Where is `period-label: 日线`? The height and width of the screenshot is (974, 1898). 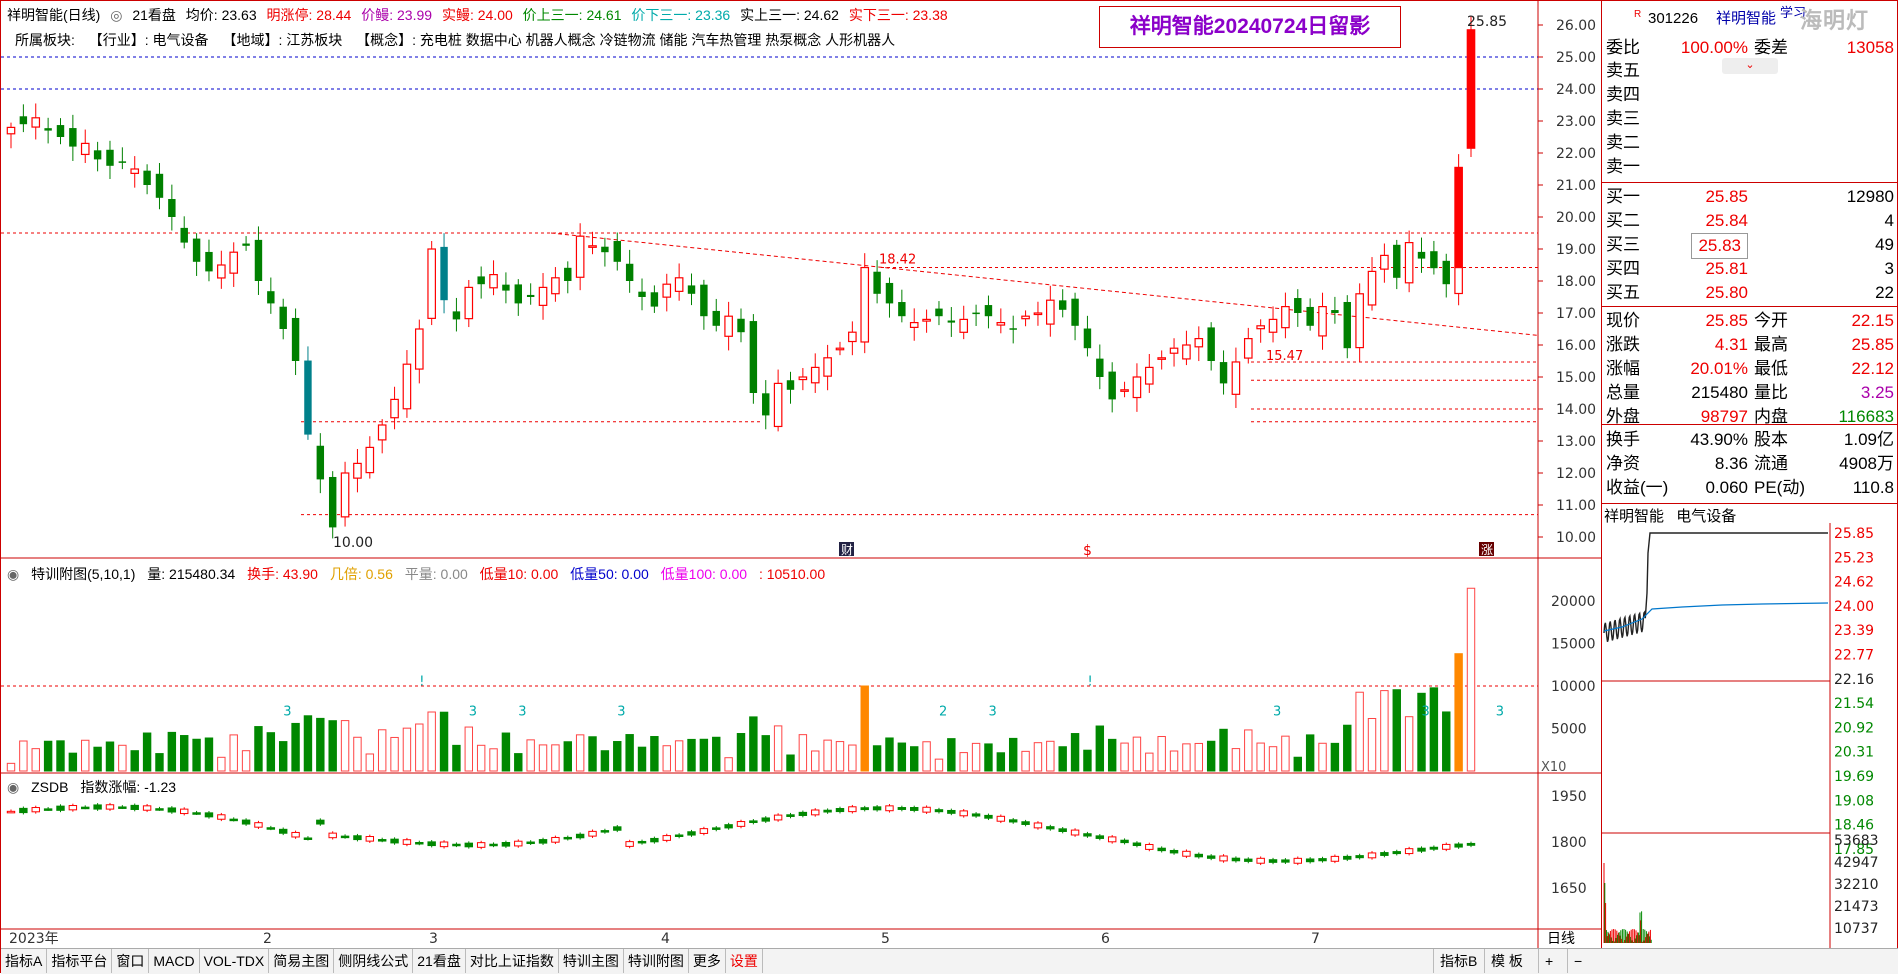
period-label: 日线 is located at coordinates (1561, 938).